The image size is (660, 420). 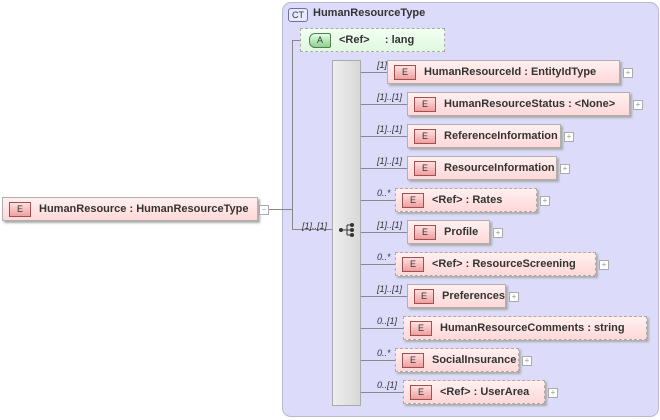 What do you see at coordinates (315, 226) in the screenshot?
I see `sequence-cardinality: [1]..[1]` at bounding box center [315, 226].